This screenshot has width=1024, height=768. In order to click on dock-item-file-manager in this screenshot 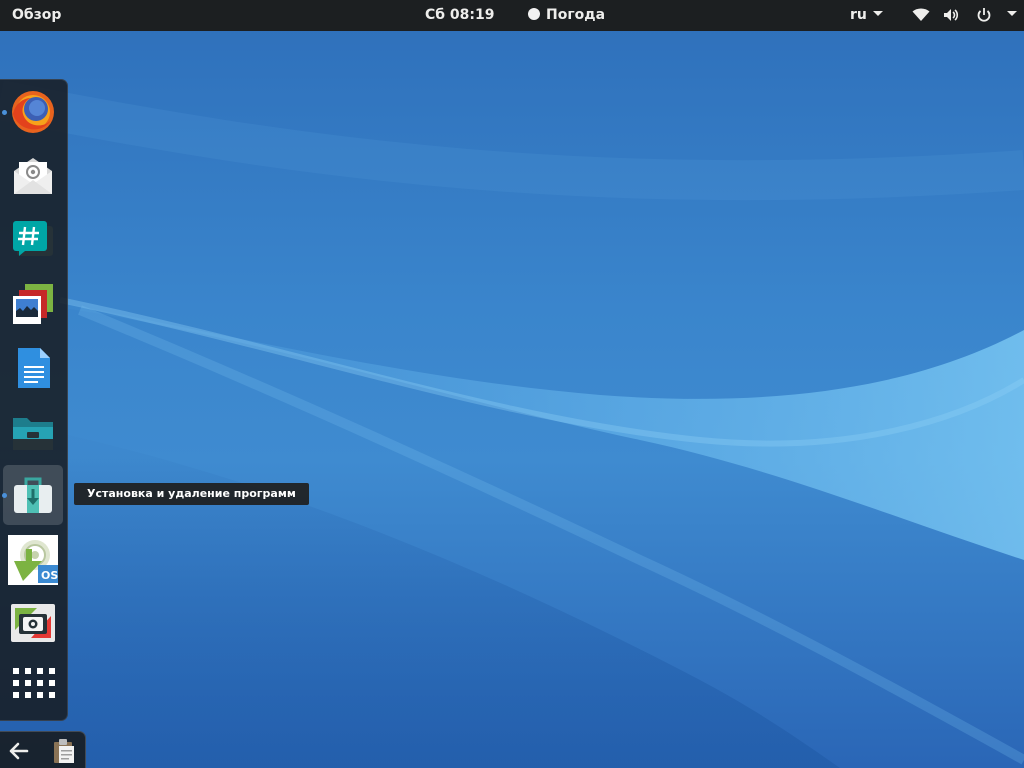, I will do `click(33, 432)`.